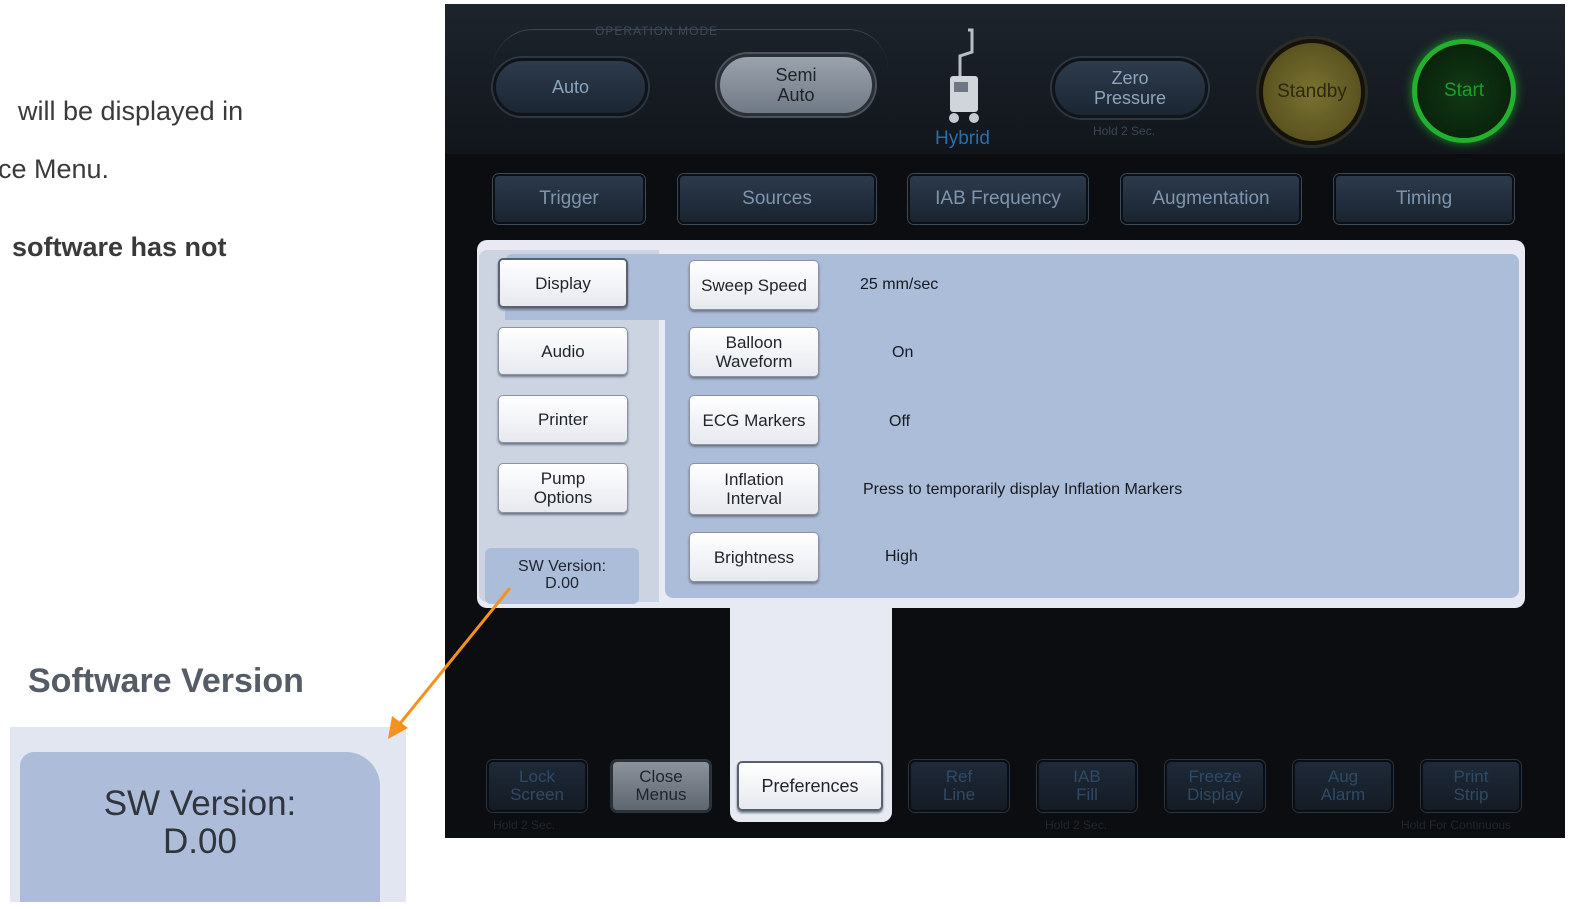 Image resolution: width=1581 pixels, height=909 pixels. What do you see at coordinates (537, 794) in the screenshot?
I see `lock-line-2: Screen` at bounding box center [537, 794].